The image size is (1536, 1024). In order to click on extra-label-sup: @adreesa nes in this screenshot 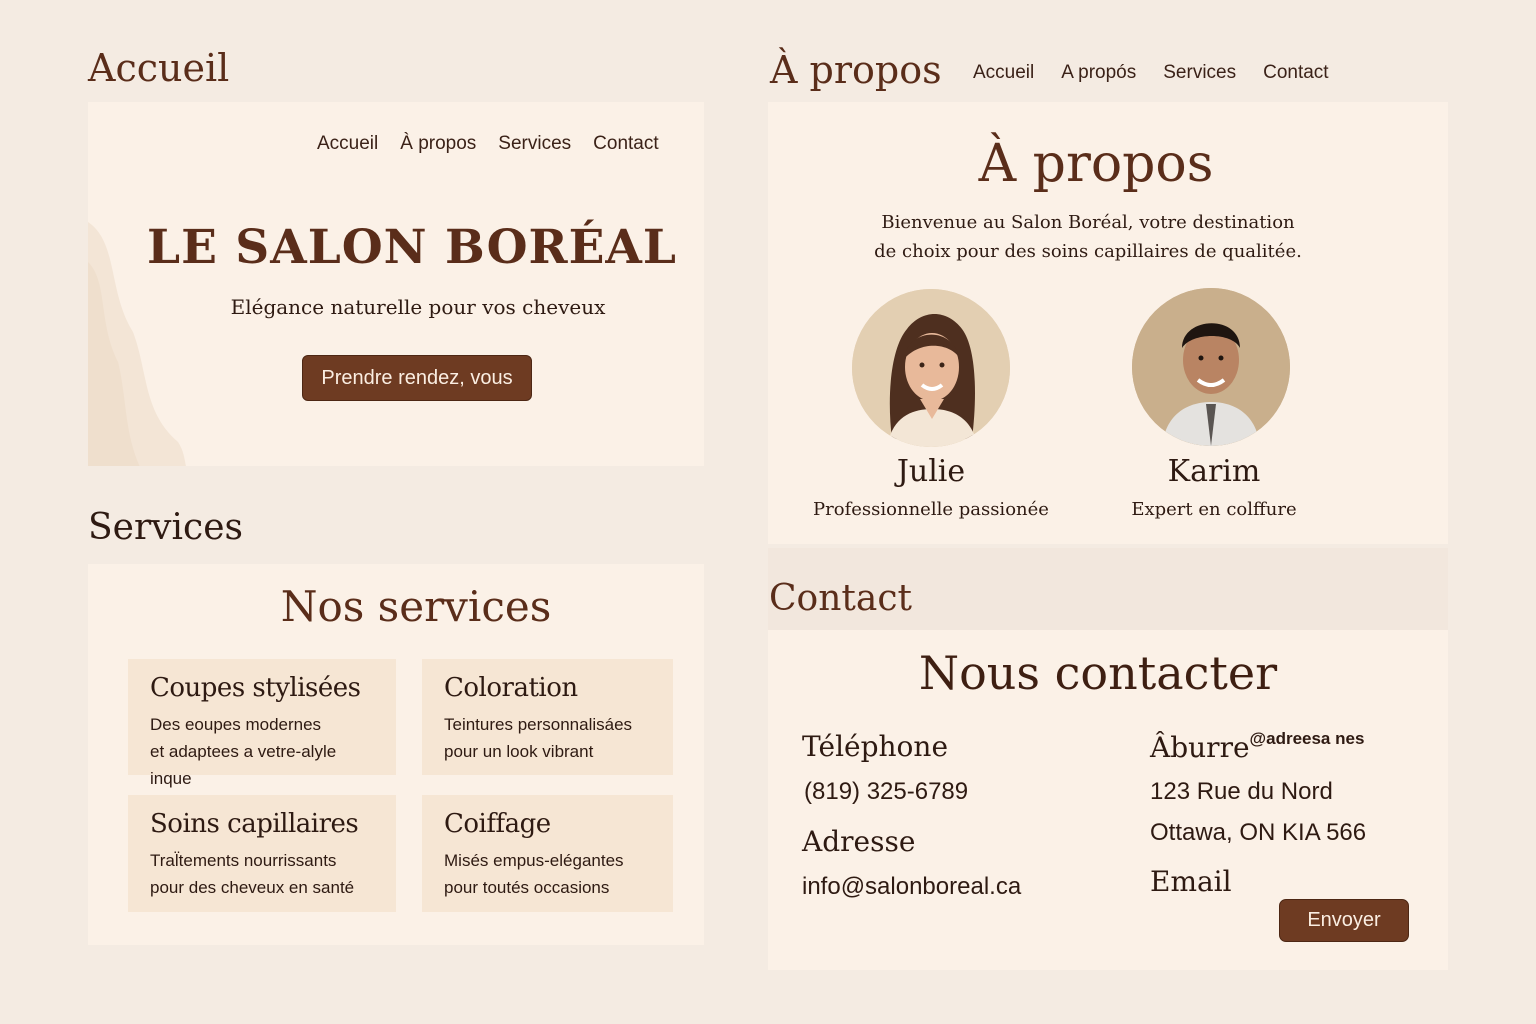, I will do `click(1307, 738)`.